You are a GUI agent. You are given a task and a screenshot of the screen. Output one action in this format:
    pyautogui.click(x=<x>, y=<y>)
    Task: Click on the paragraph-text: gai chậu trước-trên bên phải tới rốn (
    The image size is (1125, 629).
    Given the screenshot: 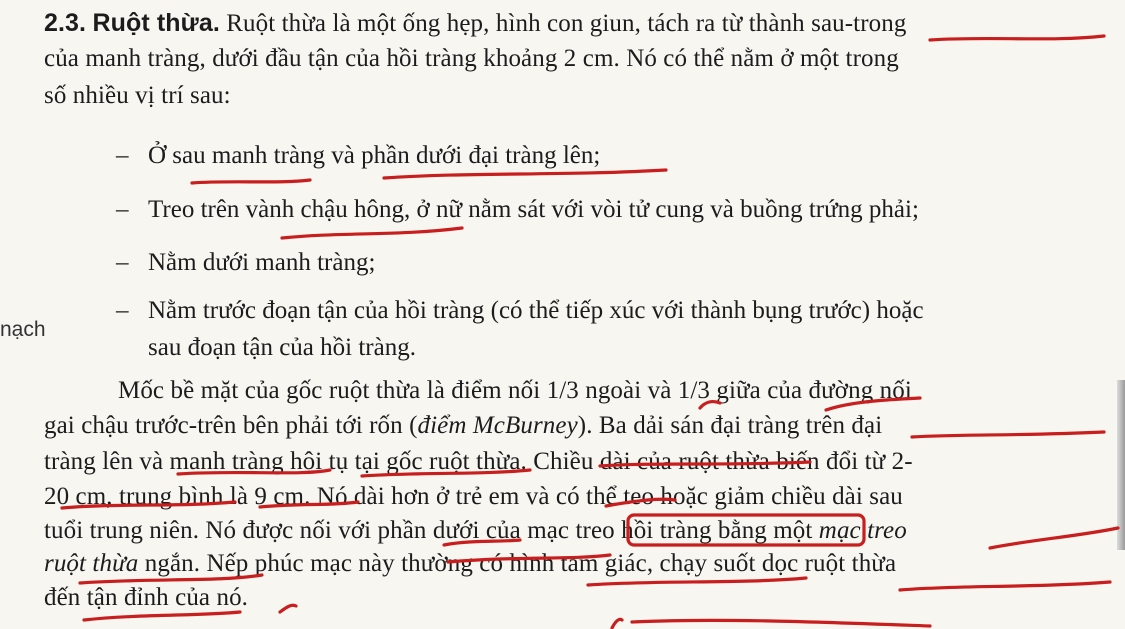 What is the action you would take?
    pyautogui.click(x=231, y=425)
    